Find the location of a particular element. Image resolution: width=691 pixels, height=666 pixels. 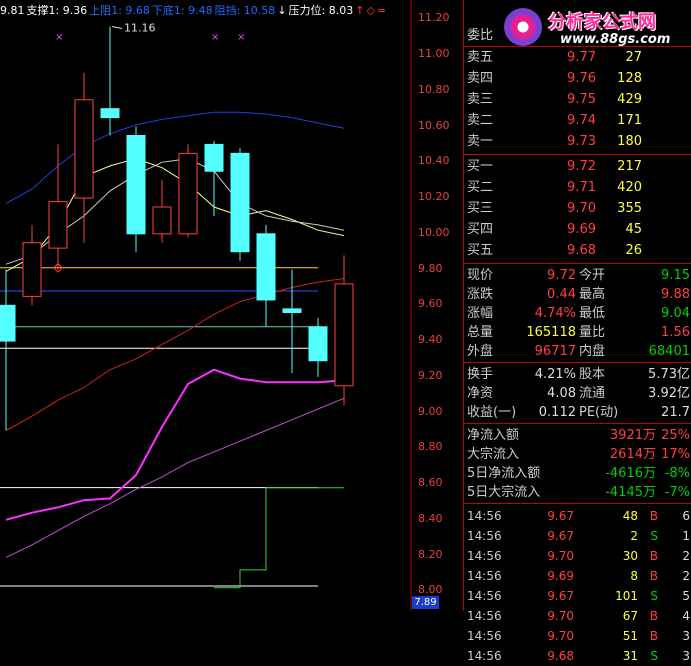

quote-value: 9.72 is located at coordinates (561, 275).